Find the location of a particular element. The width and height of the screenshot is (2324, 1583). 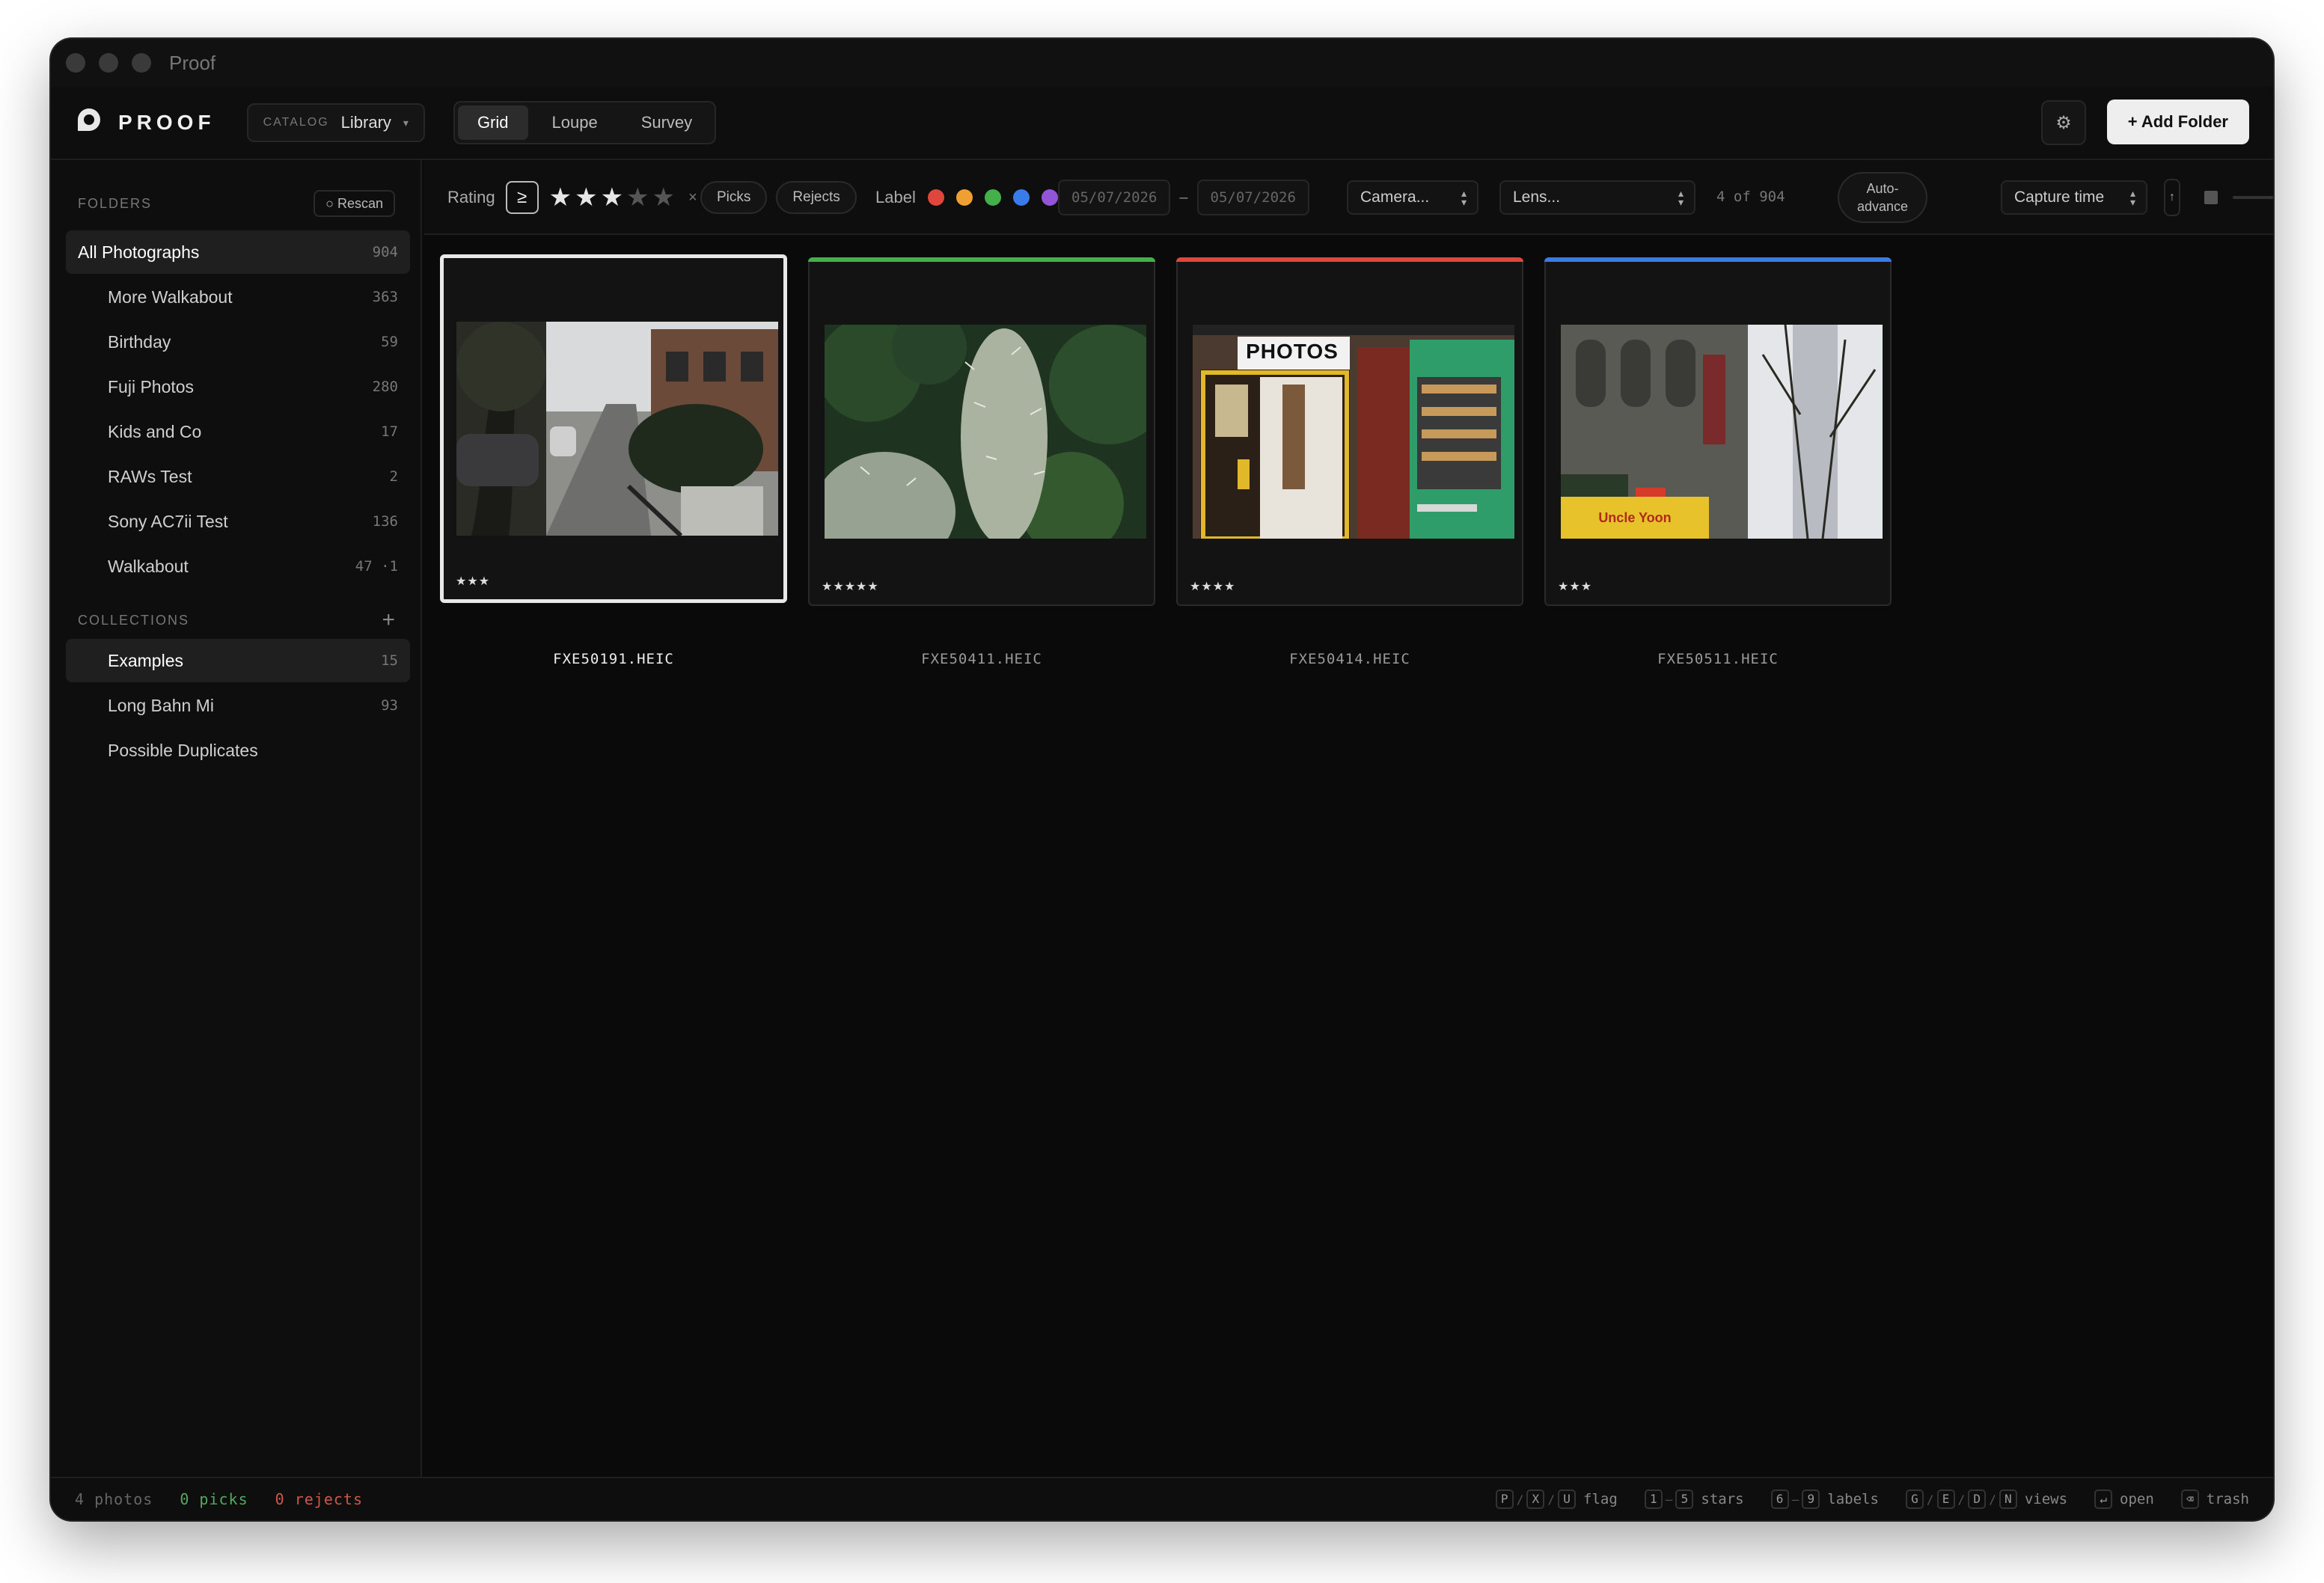

catalog-name: Library is located at coordinates (365, 122).